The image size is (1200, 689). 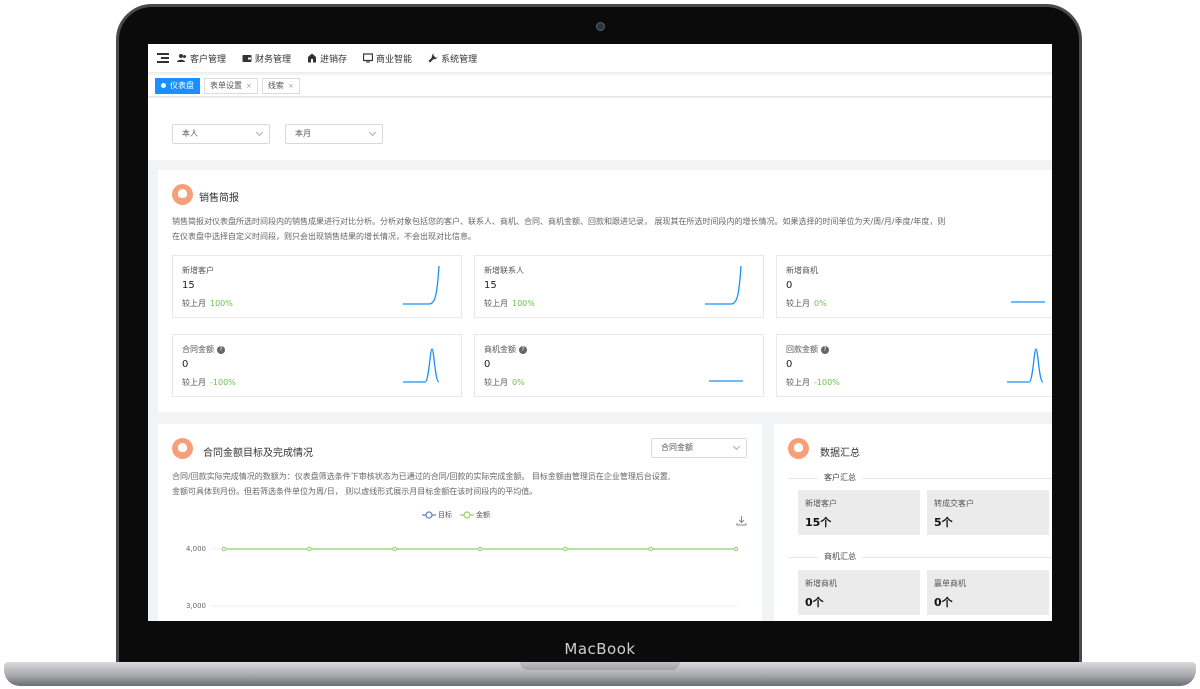 I want to click on metric-select: 合同金额, so click(x=699, y=448).